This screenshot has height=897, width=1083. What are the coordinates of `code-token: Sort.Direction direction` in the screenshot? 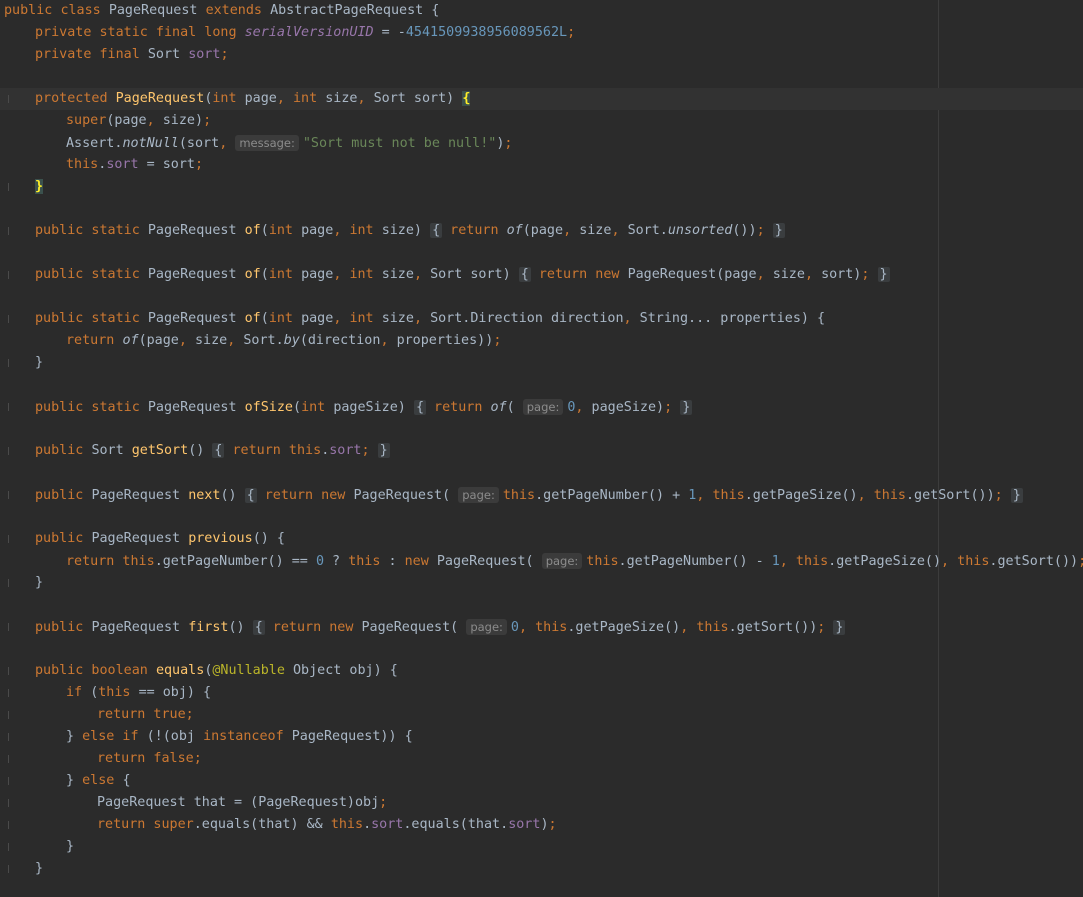 It's located at (527, 318).